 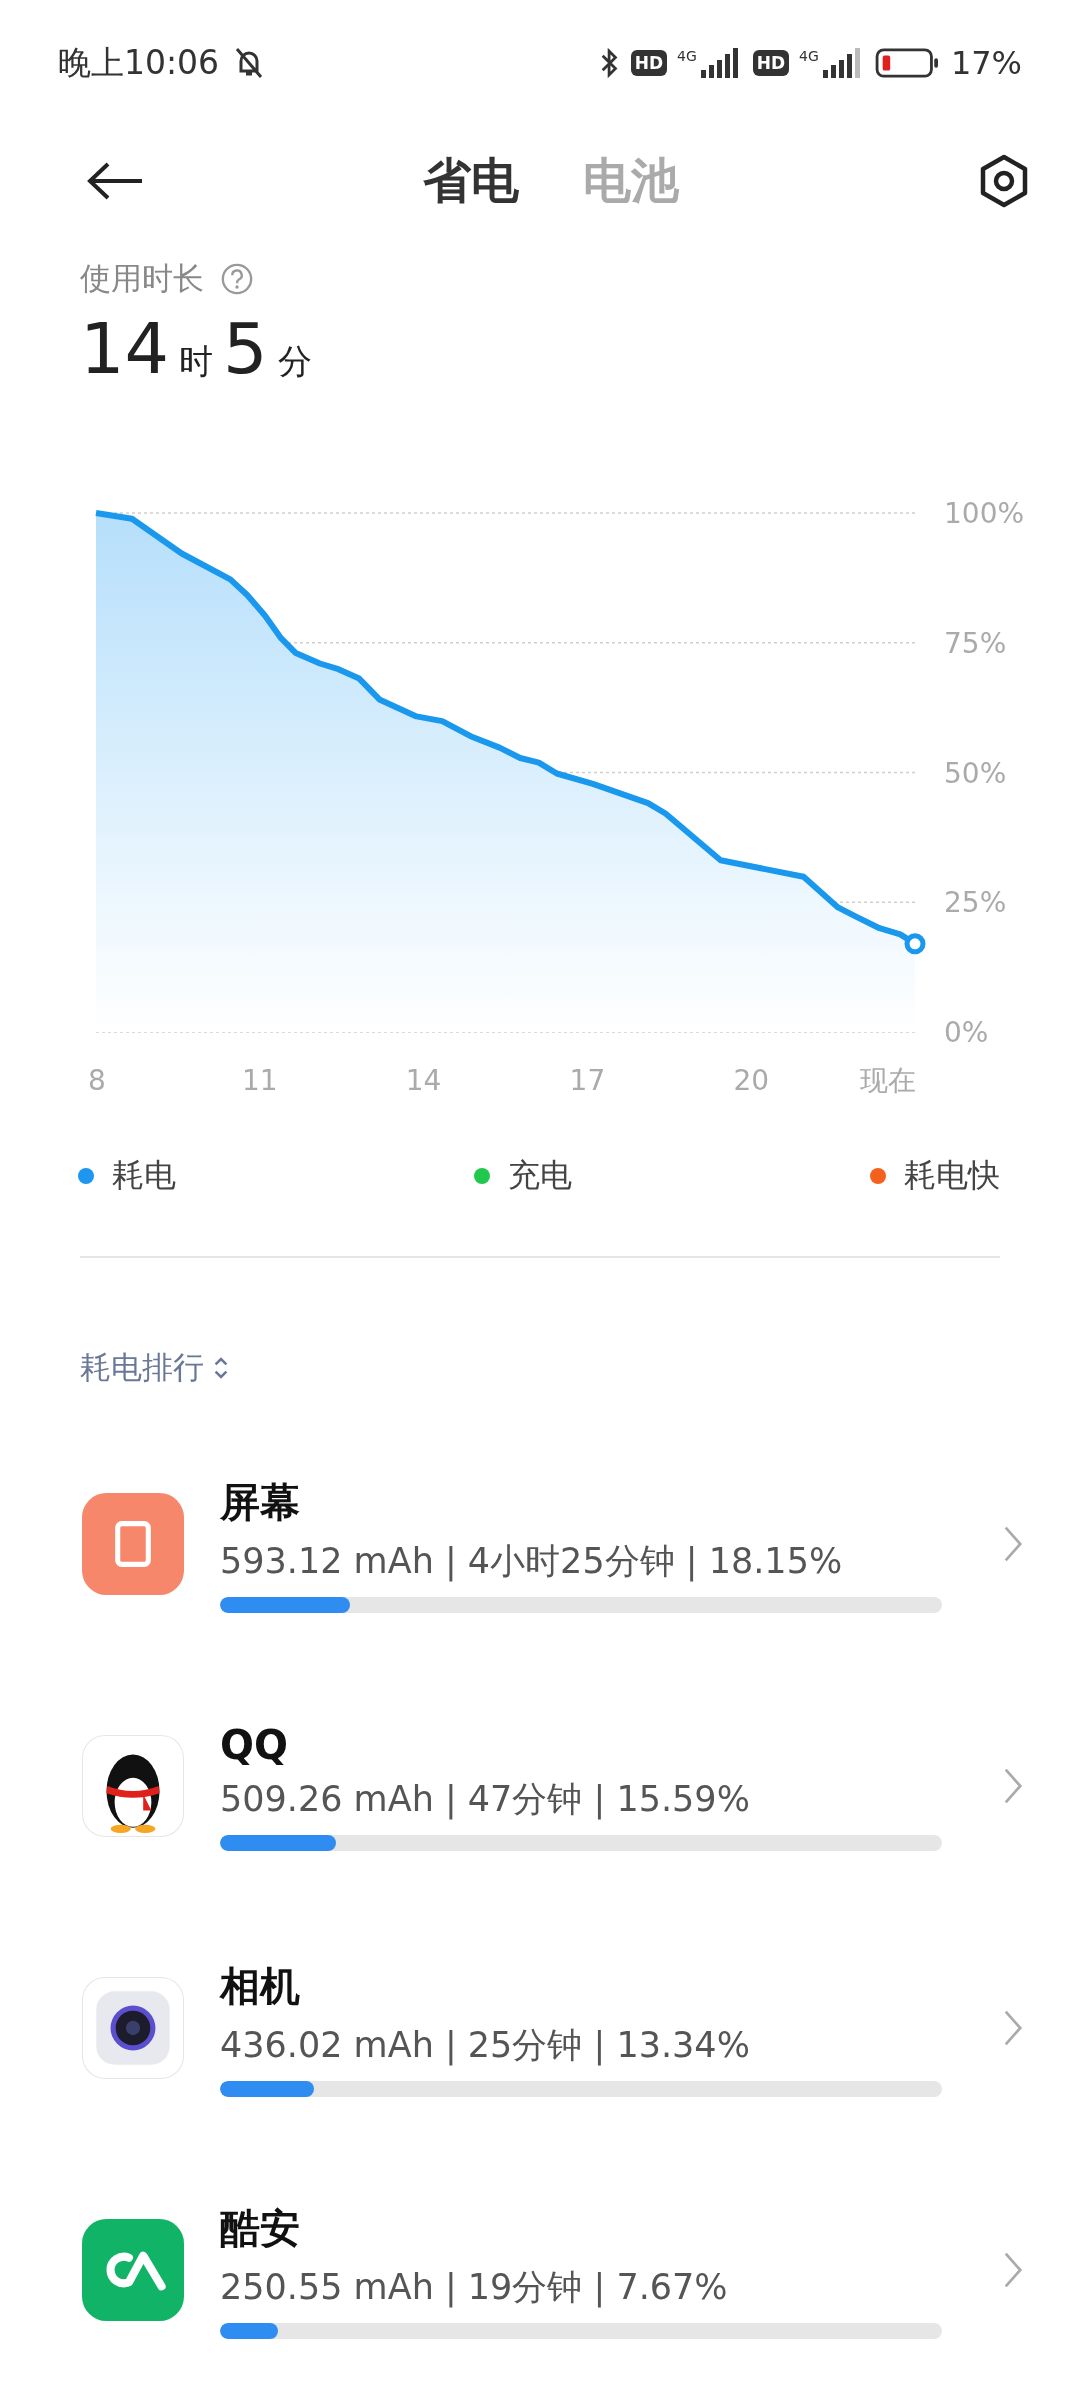 What do you see at coordinates (196, 361) in the screenshot?
I see `hours-unit: 时` at bounding box center [196, 361].